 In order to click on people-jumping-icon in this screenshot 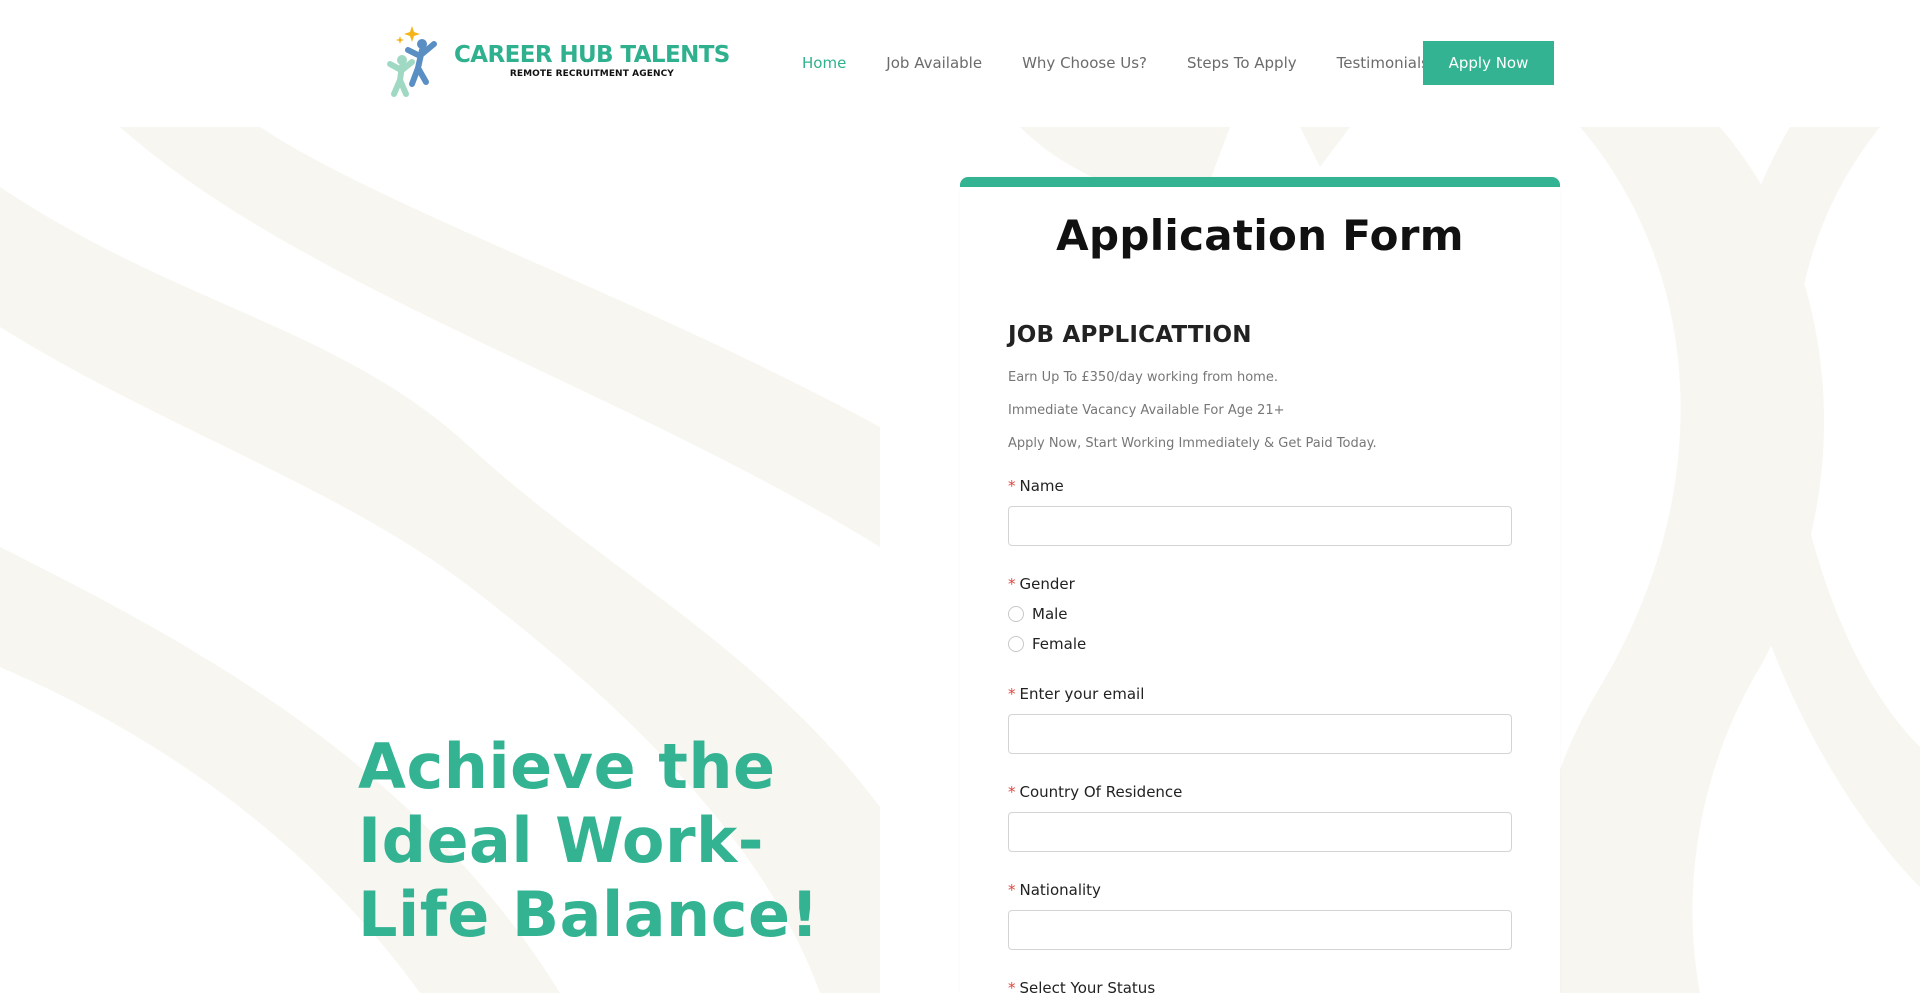, I will do `click(412, 61)`.